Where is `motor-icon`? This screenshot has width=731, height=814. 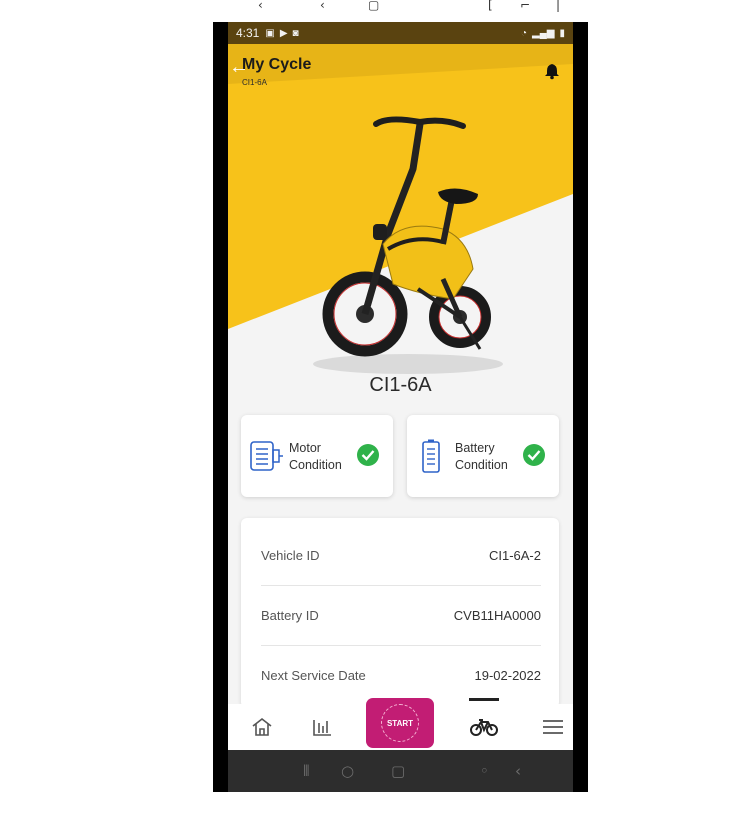
motor-icon is located at coordinates (266, 456).